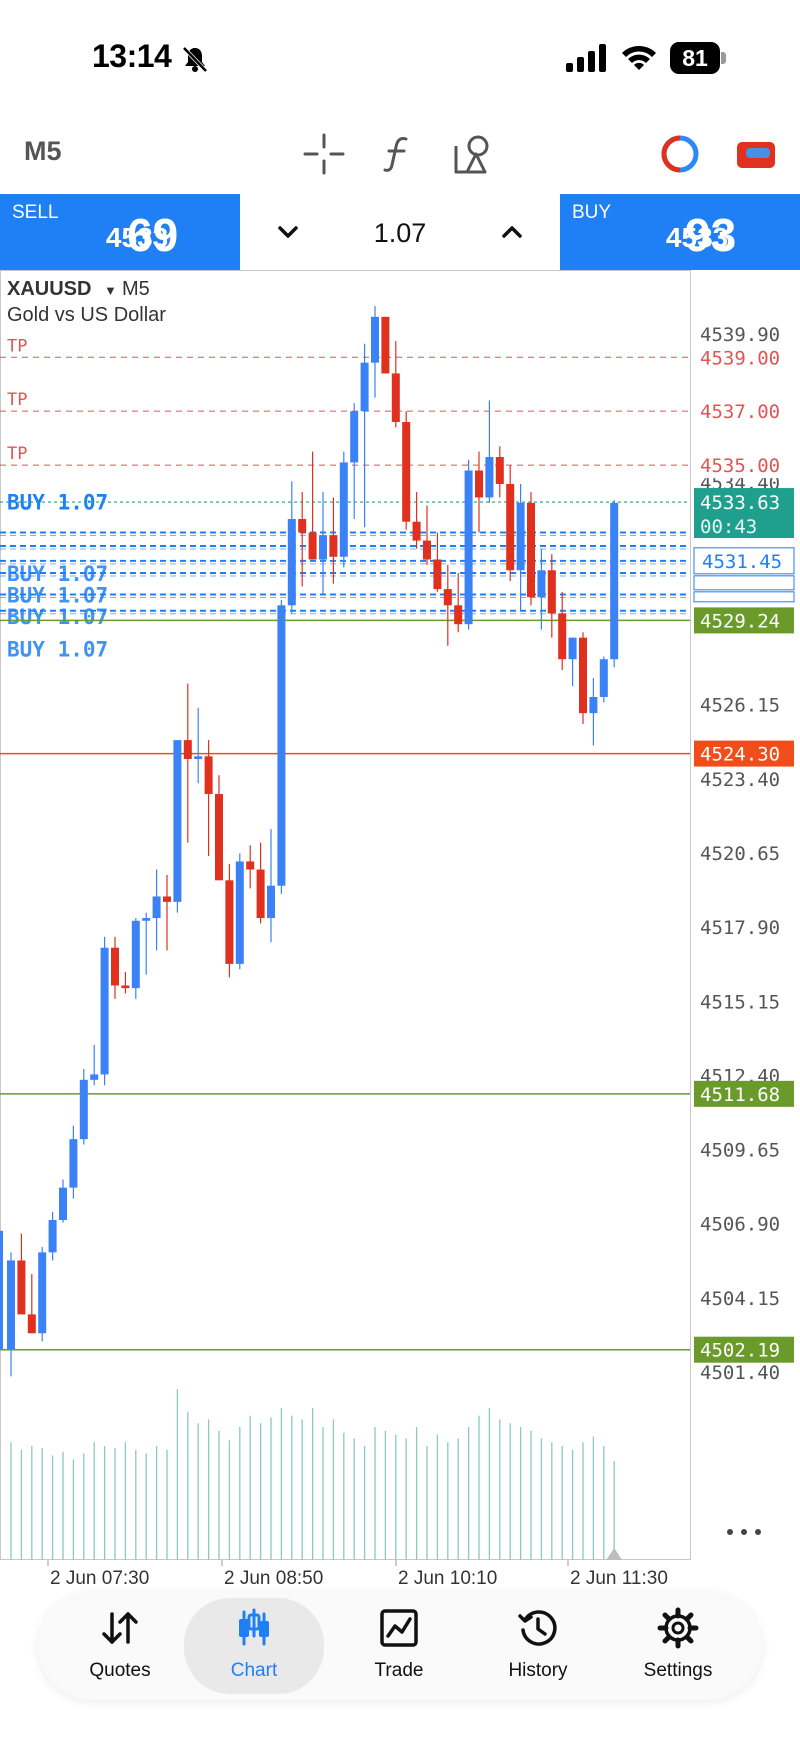 Image resolution: width=800 pixels, height=1739 pixels. I want to click on nav-settings-label: Settings, so click(678, 1670).